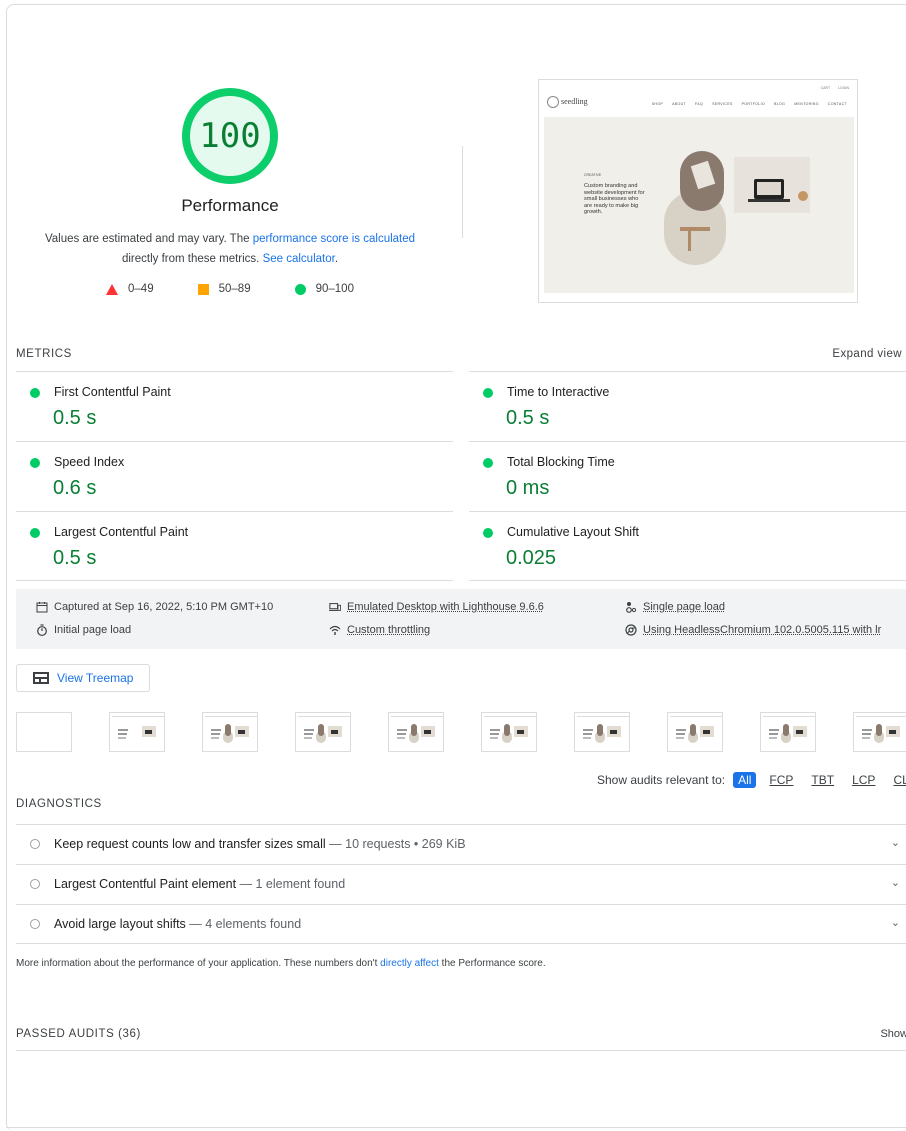 The height and width of the screenshot is (1131, 906). Describe the element at coordinates (324, 289) in the screenshot. I see `legend-pass: 90–100` at that location.